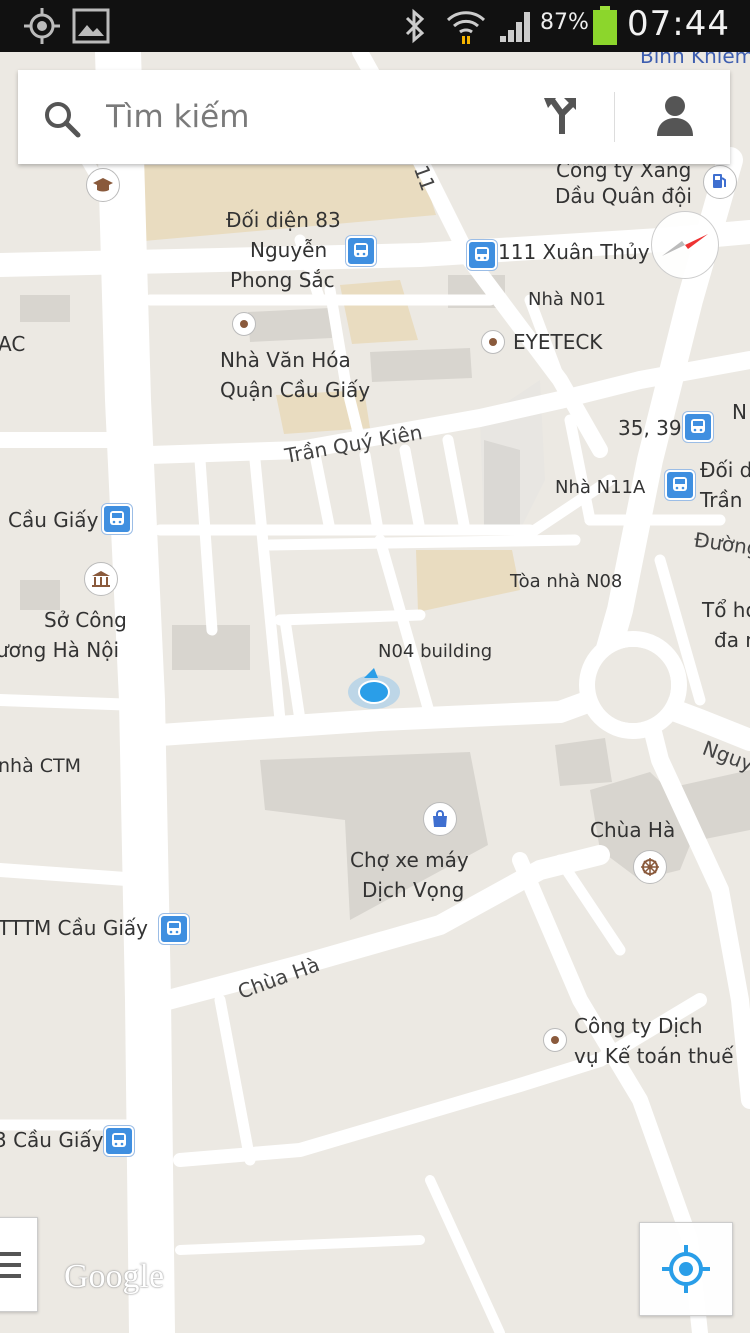 The image size is (750, 1333). Describe the element at coordinates (41, 766) in the screenshot. I see `map-label: nhà CTM` at that location.